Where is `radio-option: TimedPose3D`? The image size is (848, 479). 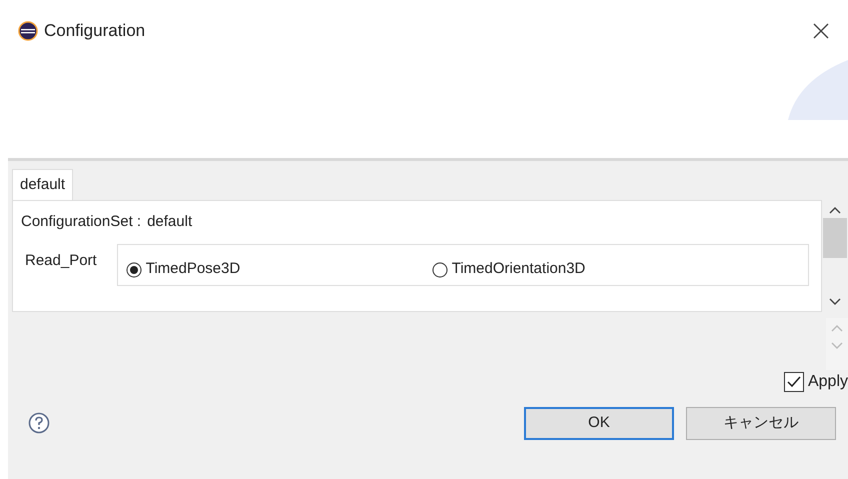 radio-option: TimedPose3D is located at coordinates (279, 264).